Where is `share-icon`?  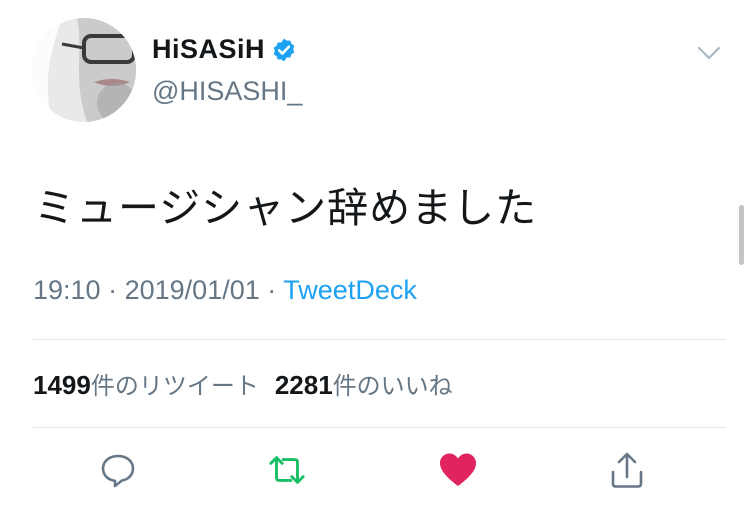 share-icon is located at coordinates (627, 470).